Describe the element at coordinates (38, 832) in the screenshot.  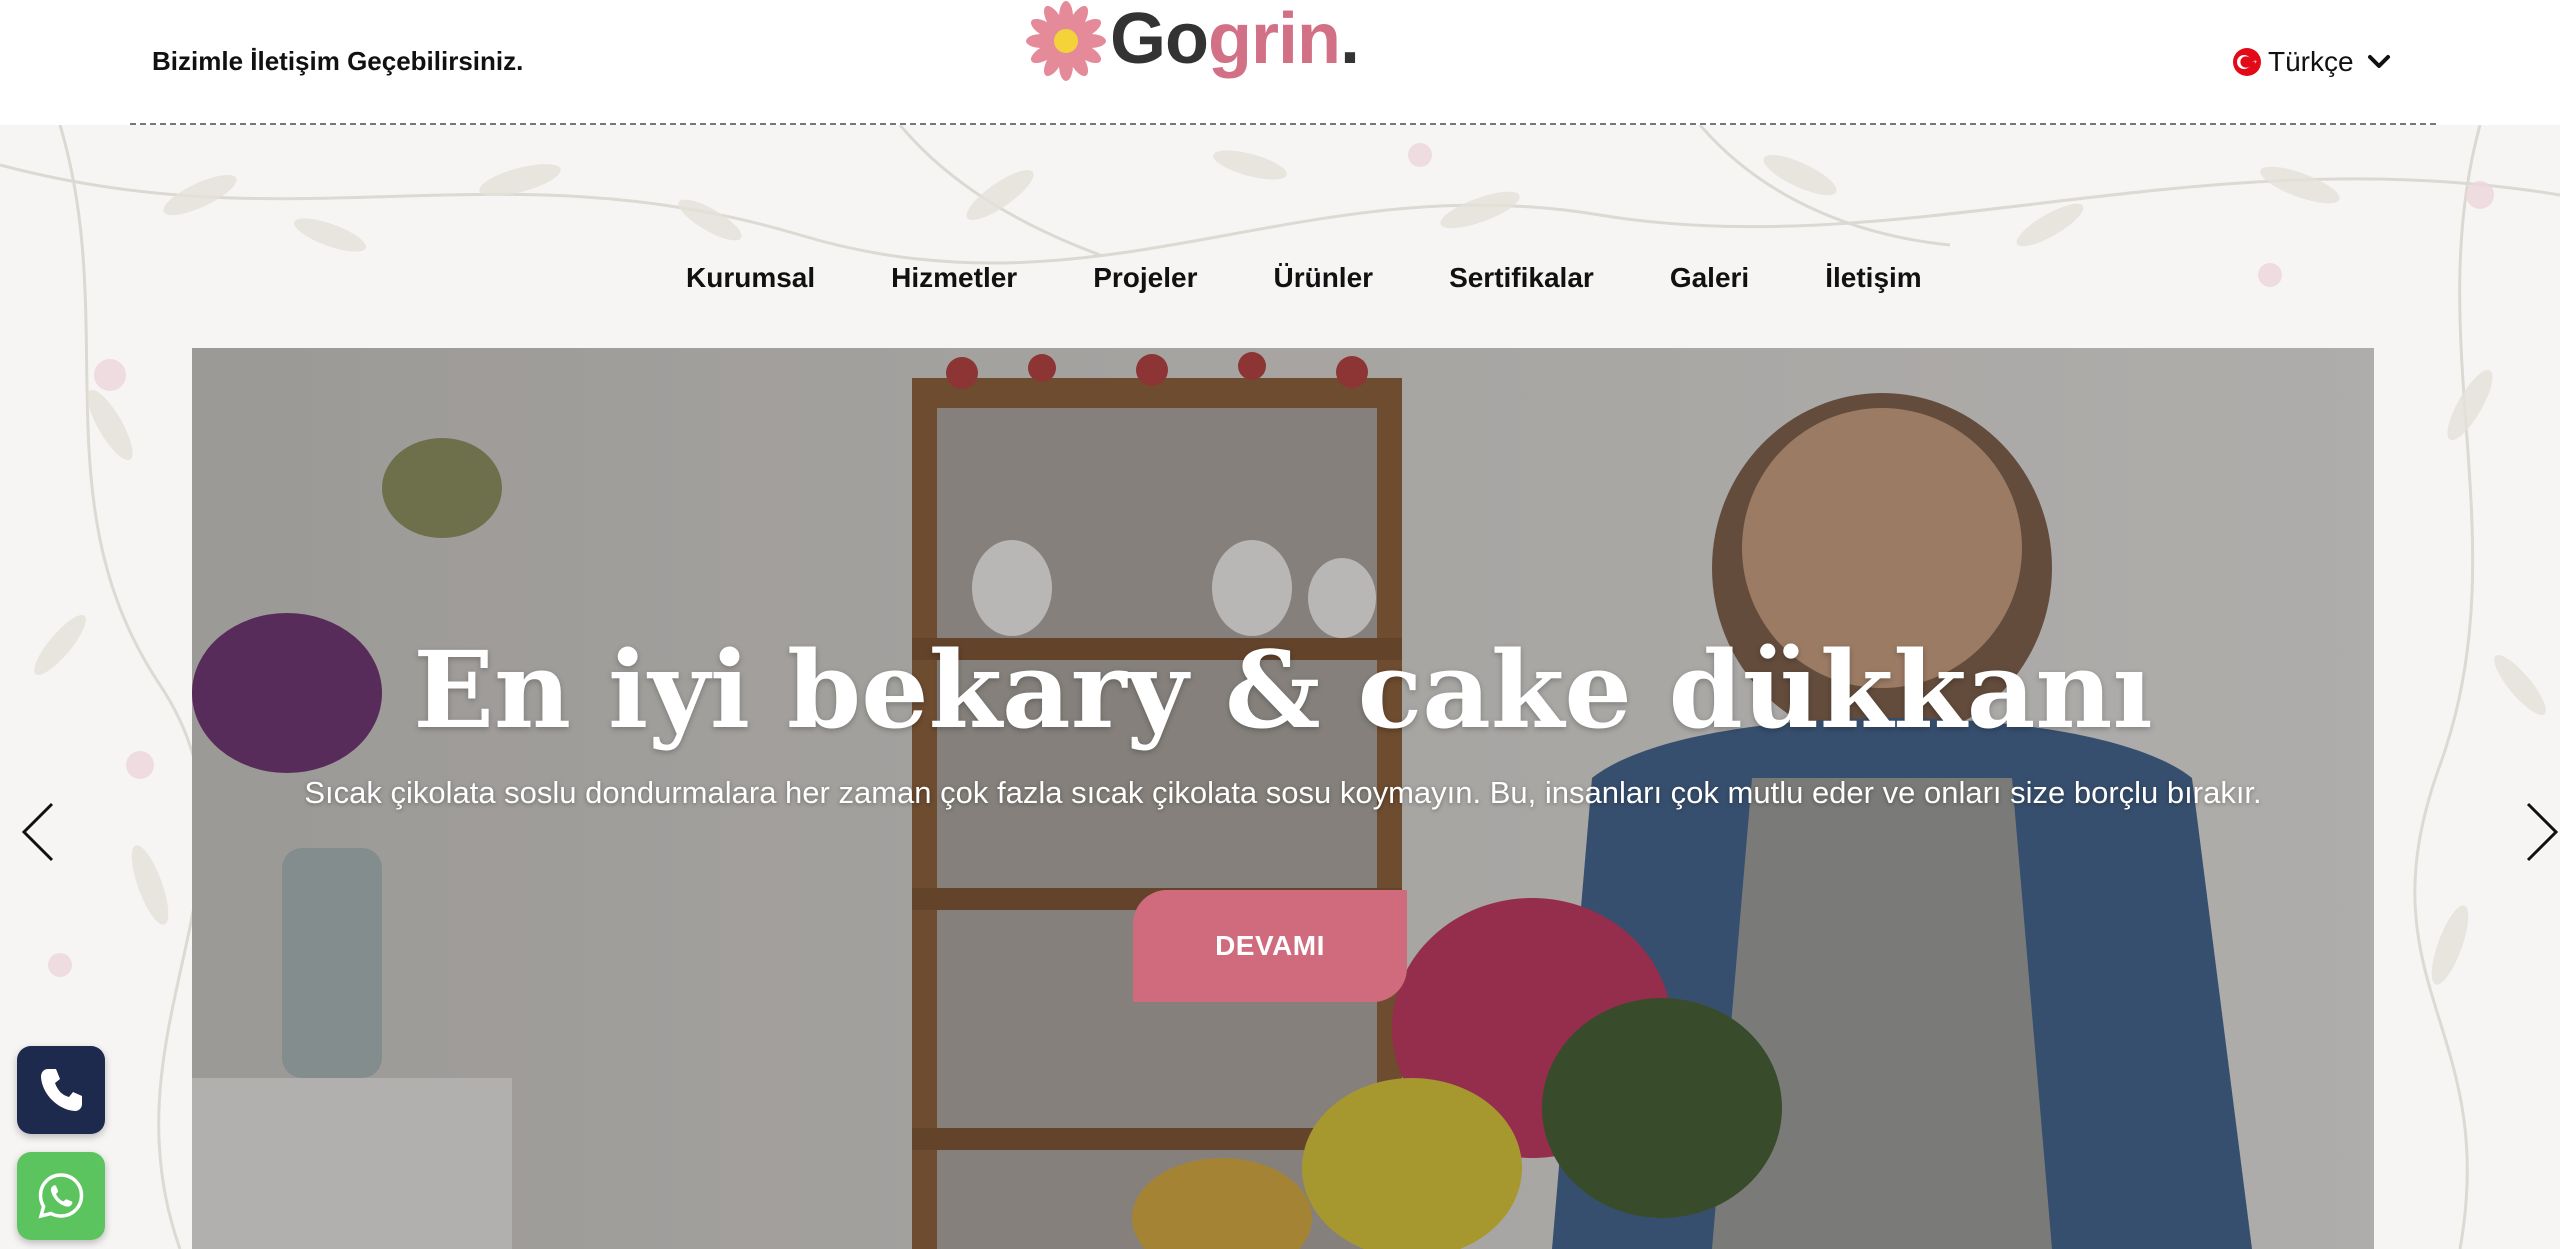
I see `chevron-left-icon` at that location.